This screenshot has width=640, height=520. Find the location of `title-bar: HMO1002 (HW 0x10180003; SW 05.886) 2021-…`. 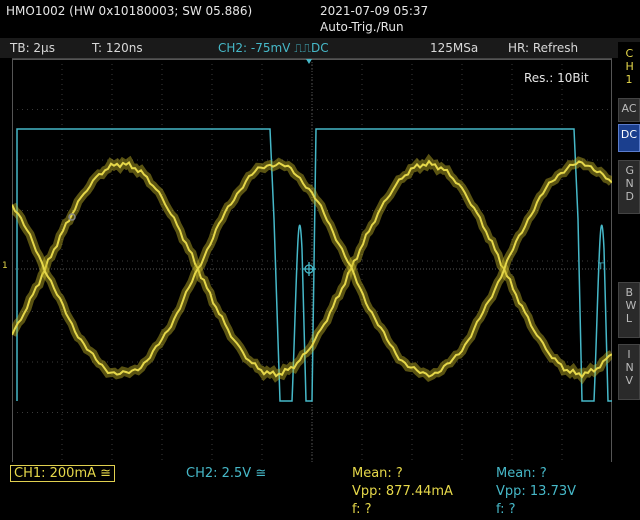

title-bar: HMO1002 (HW 0x10180003; SW 05.886) 2021-… is located at coordinates (320, 19).